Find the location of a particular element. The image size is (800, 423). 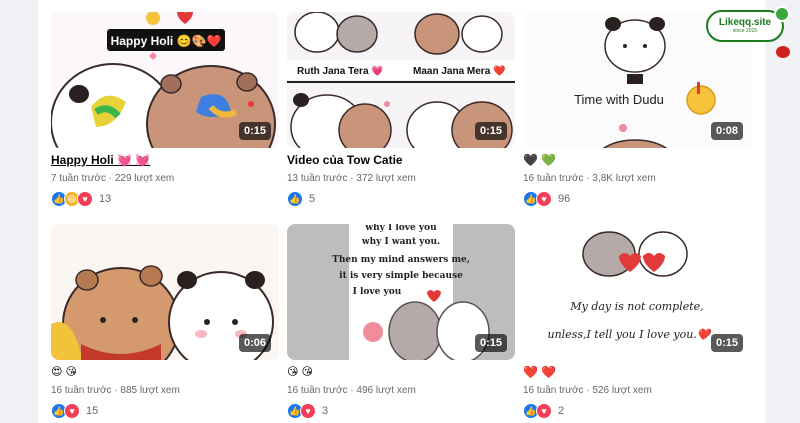

reaction-summary: 👍 5 is located at coordinates (401, 199).